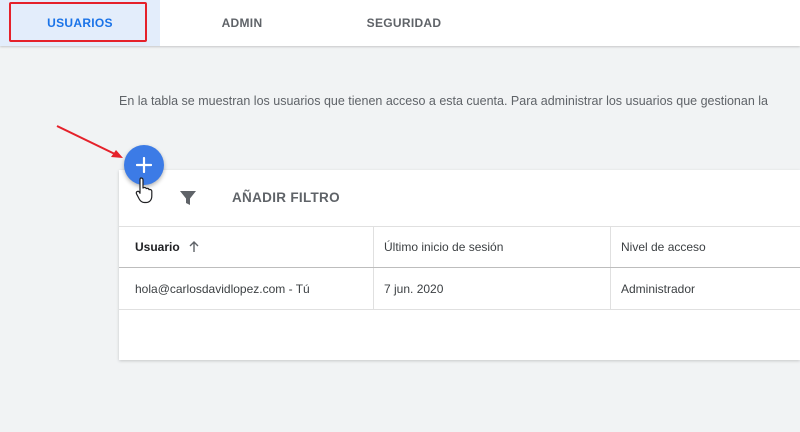 Image resolution: width=800 pixels, height=432 pixels. I want to click on cell-access-level: Administrador, so click(705, 288).